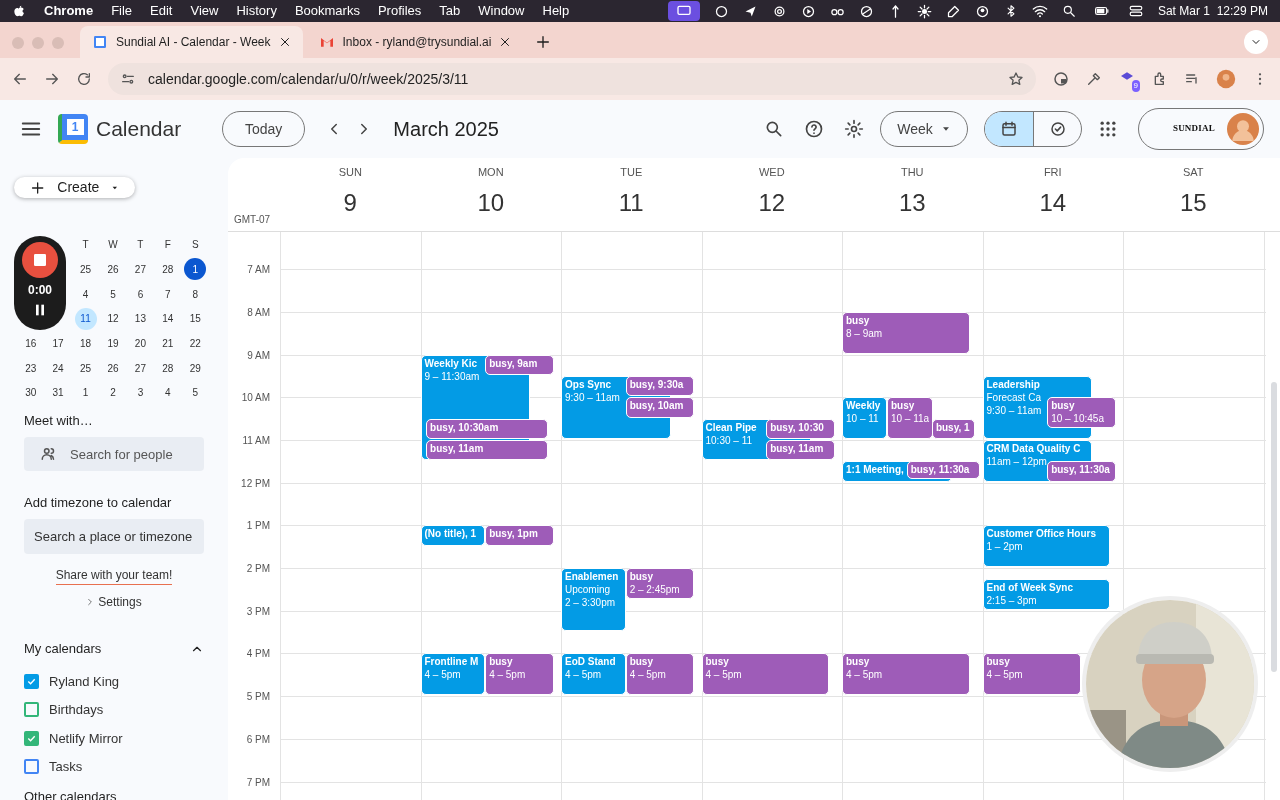  Describe the element at coordinates (114, 681) in the screenshot. I see `calendar-list-item: Ryland King` at that location.